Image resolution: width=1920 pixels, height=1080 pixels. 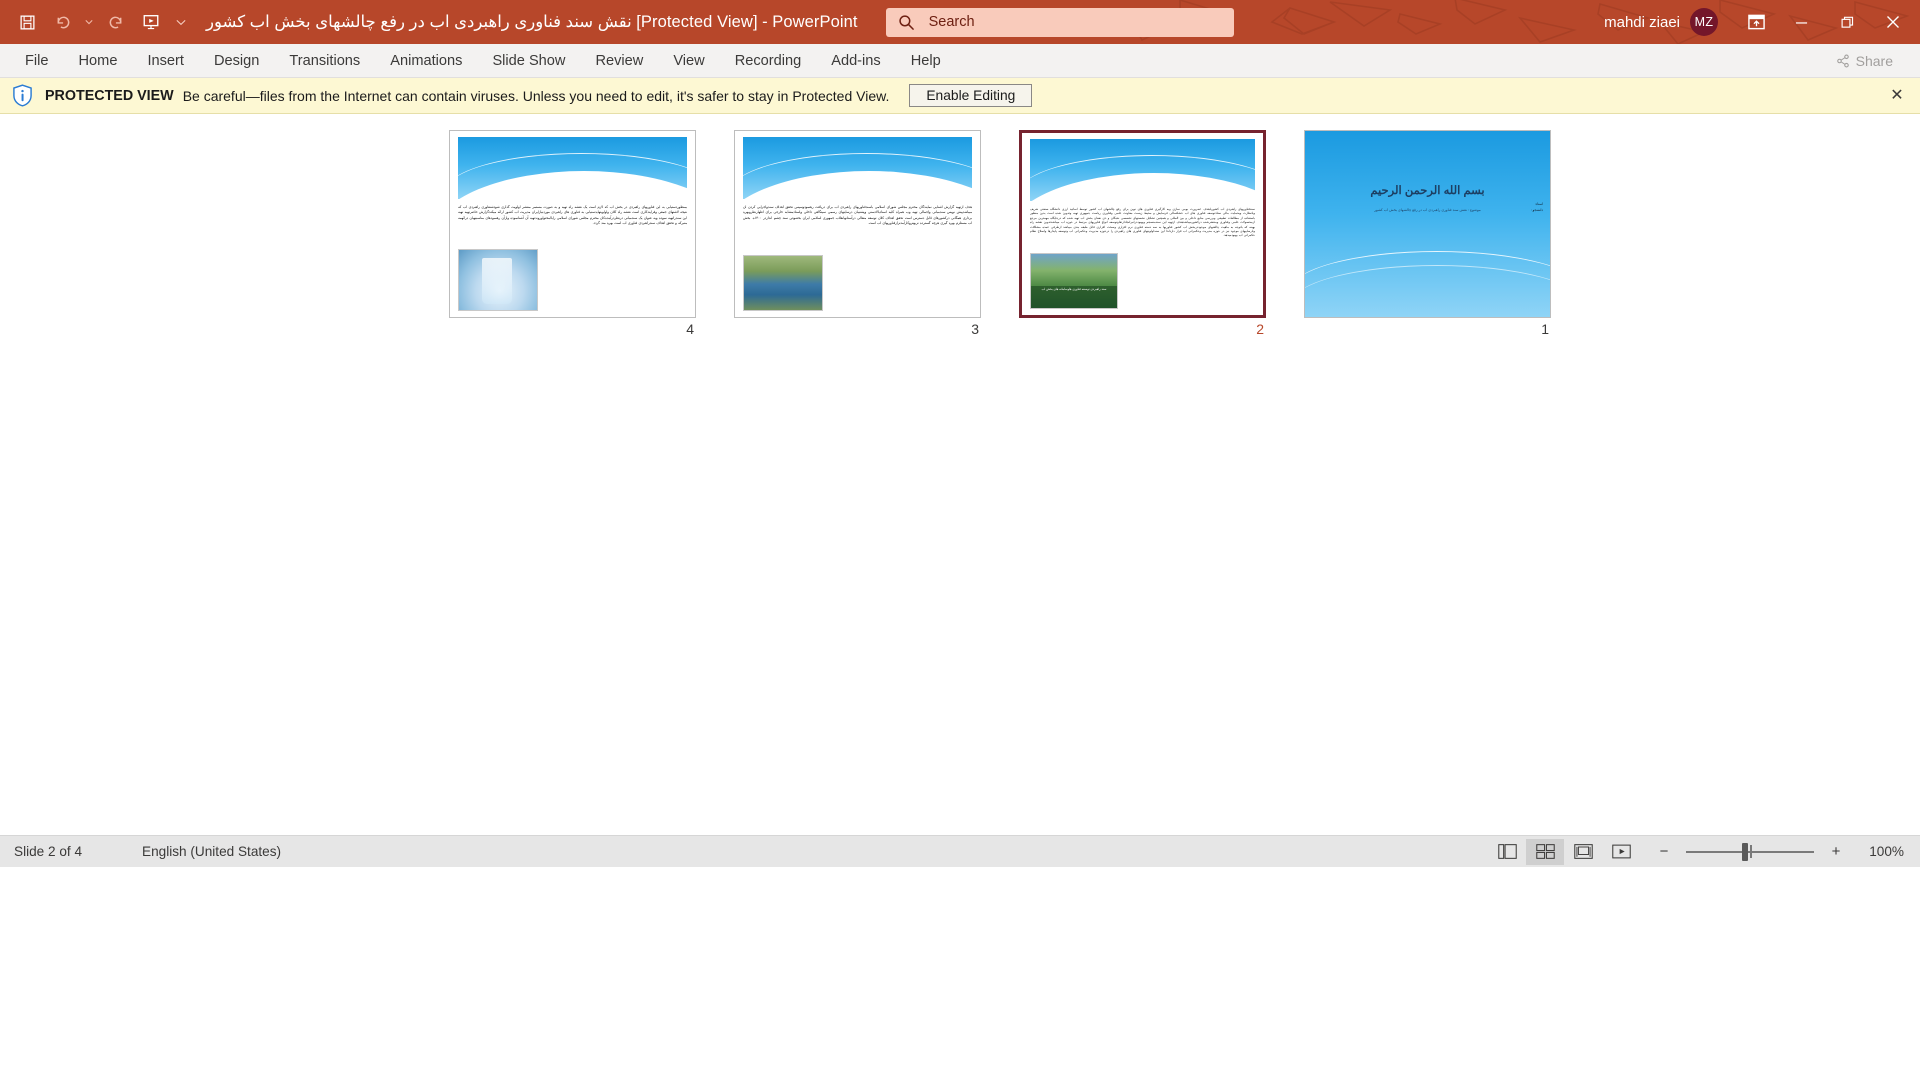 What do you see at coordinates (951, 22) in the screenshot?
I see `search-placeholder: Search` at bounding box center [951, 22].